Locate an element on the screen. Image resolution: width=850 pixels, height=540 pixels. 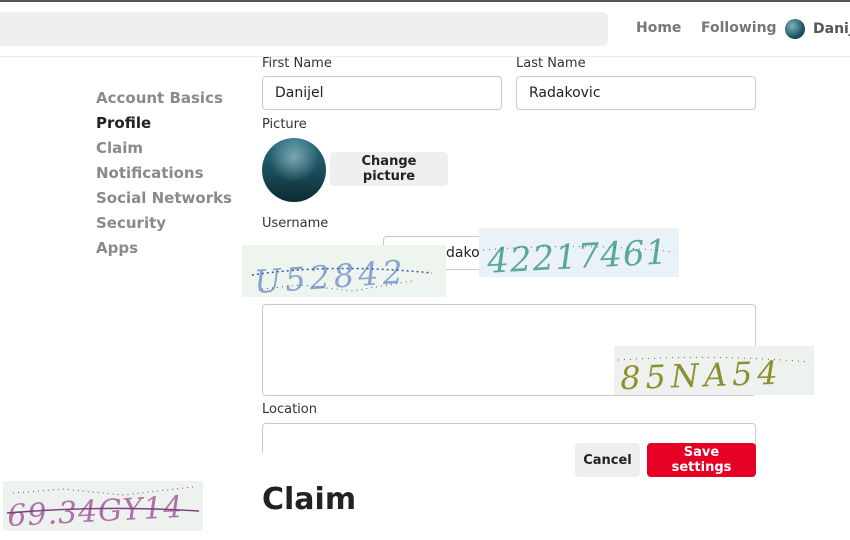
search-bar is located at coordinates (304, 29).